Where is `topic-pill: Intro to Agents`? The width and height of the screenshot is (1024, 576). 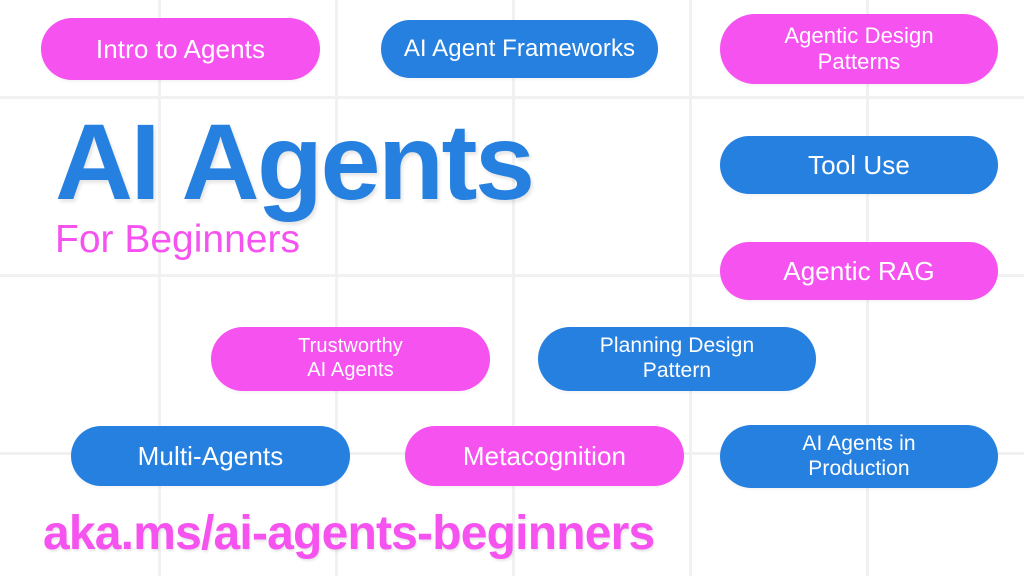
topic-pill: Intro to Agents is located at coordinates (180, 49).